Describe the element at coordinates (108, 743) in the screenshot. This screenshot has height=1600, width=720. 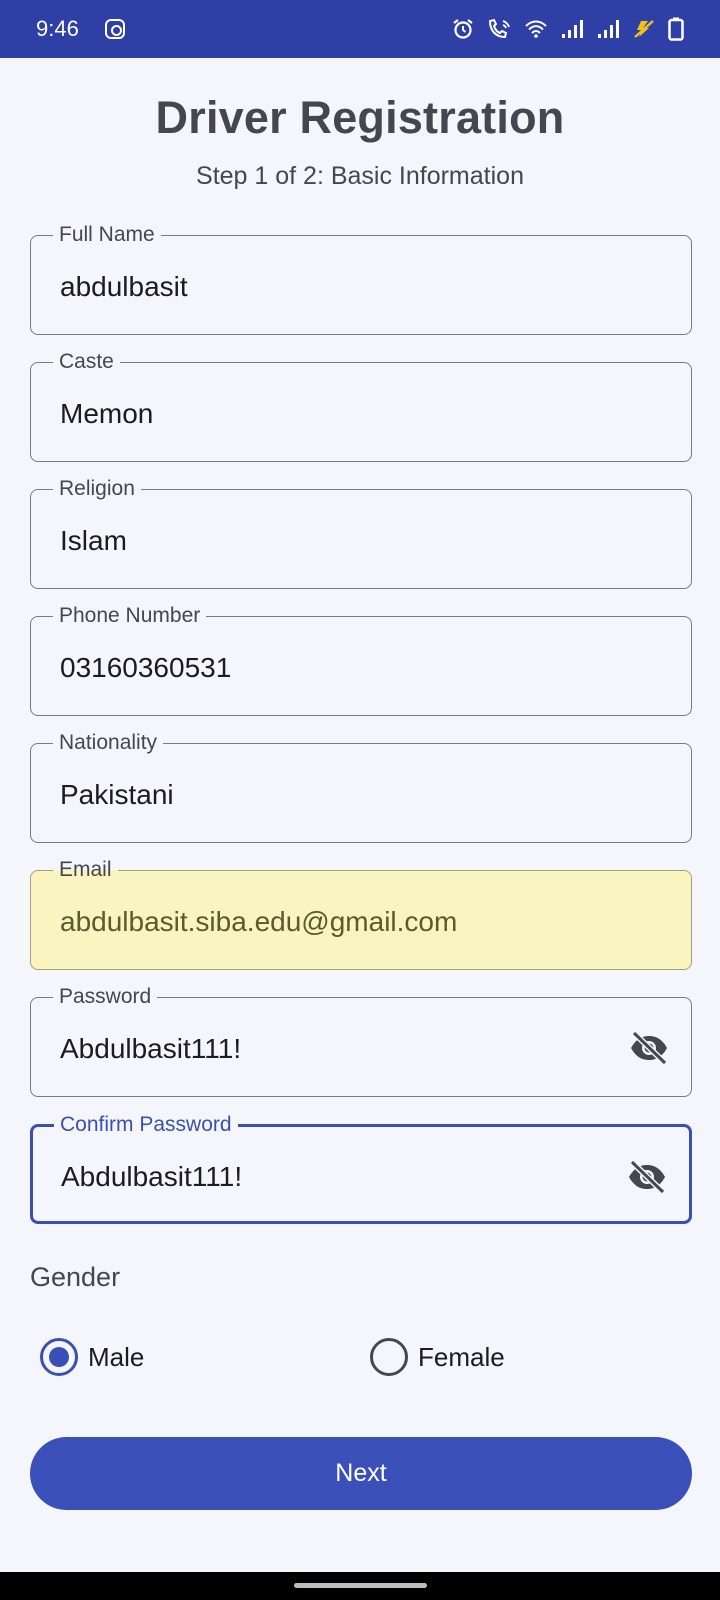
I see `nationality-label: Nationality` at that location.